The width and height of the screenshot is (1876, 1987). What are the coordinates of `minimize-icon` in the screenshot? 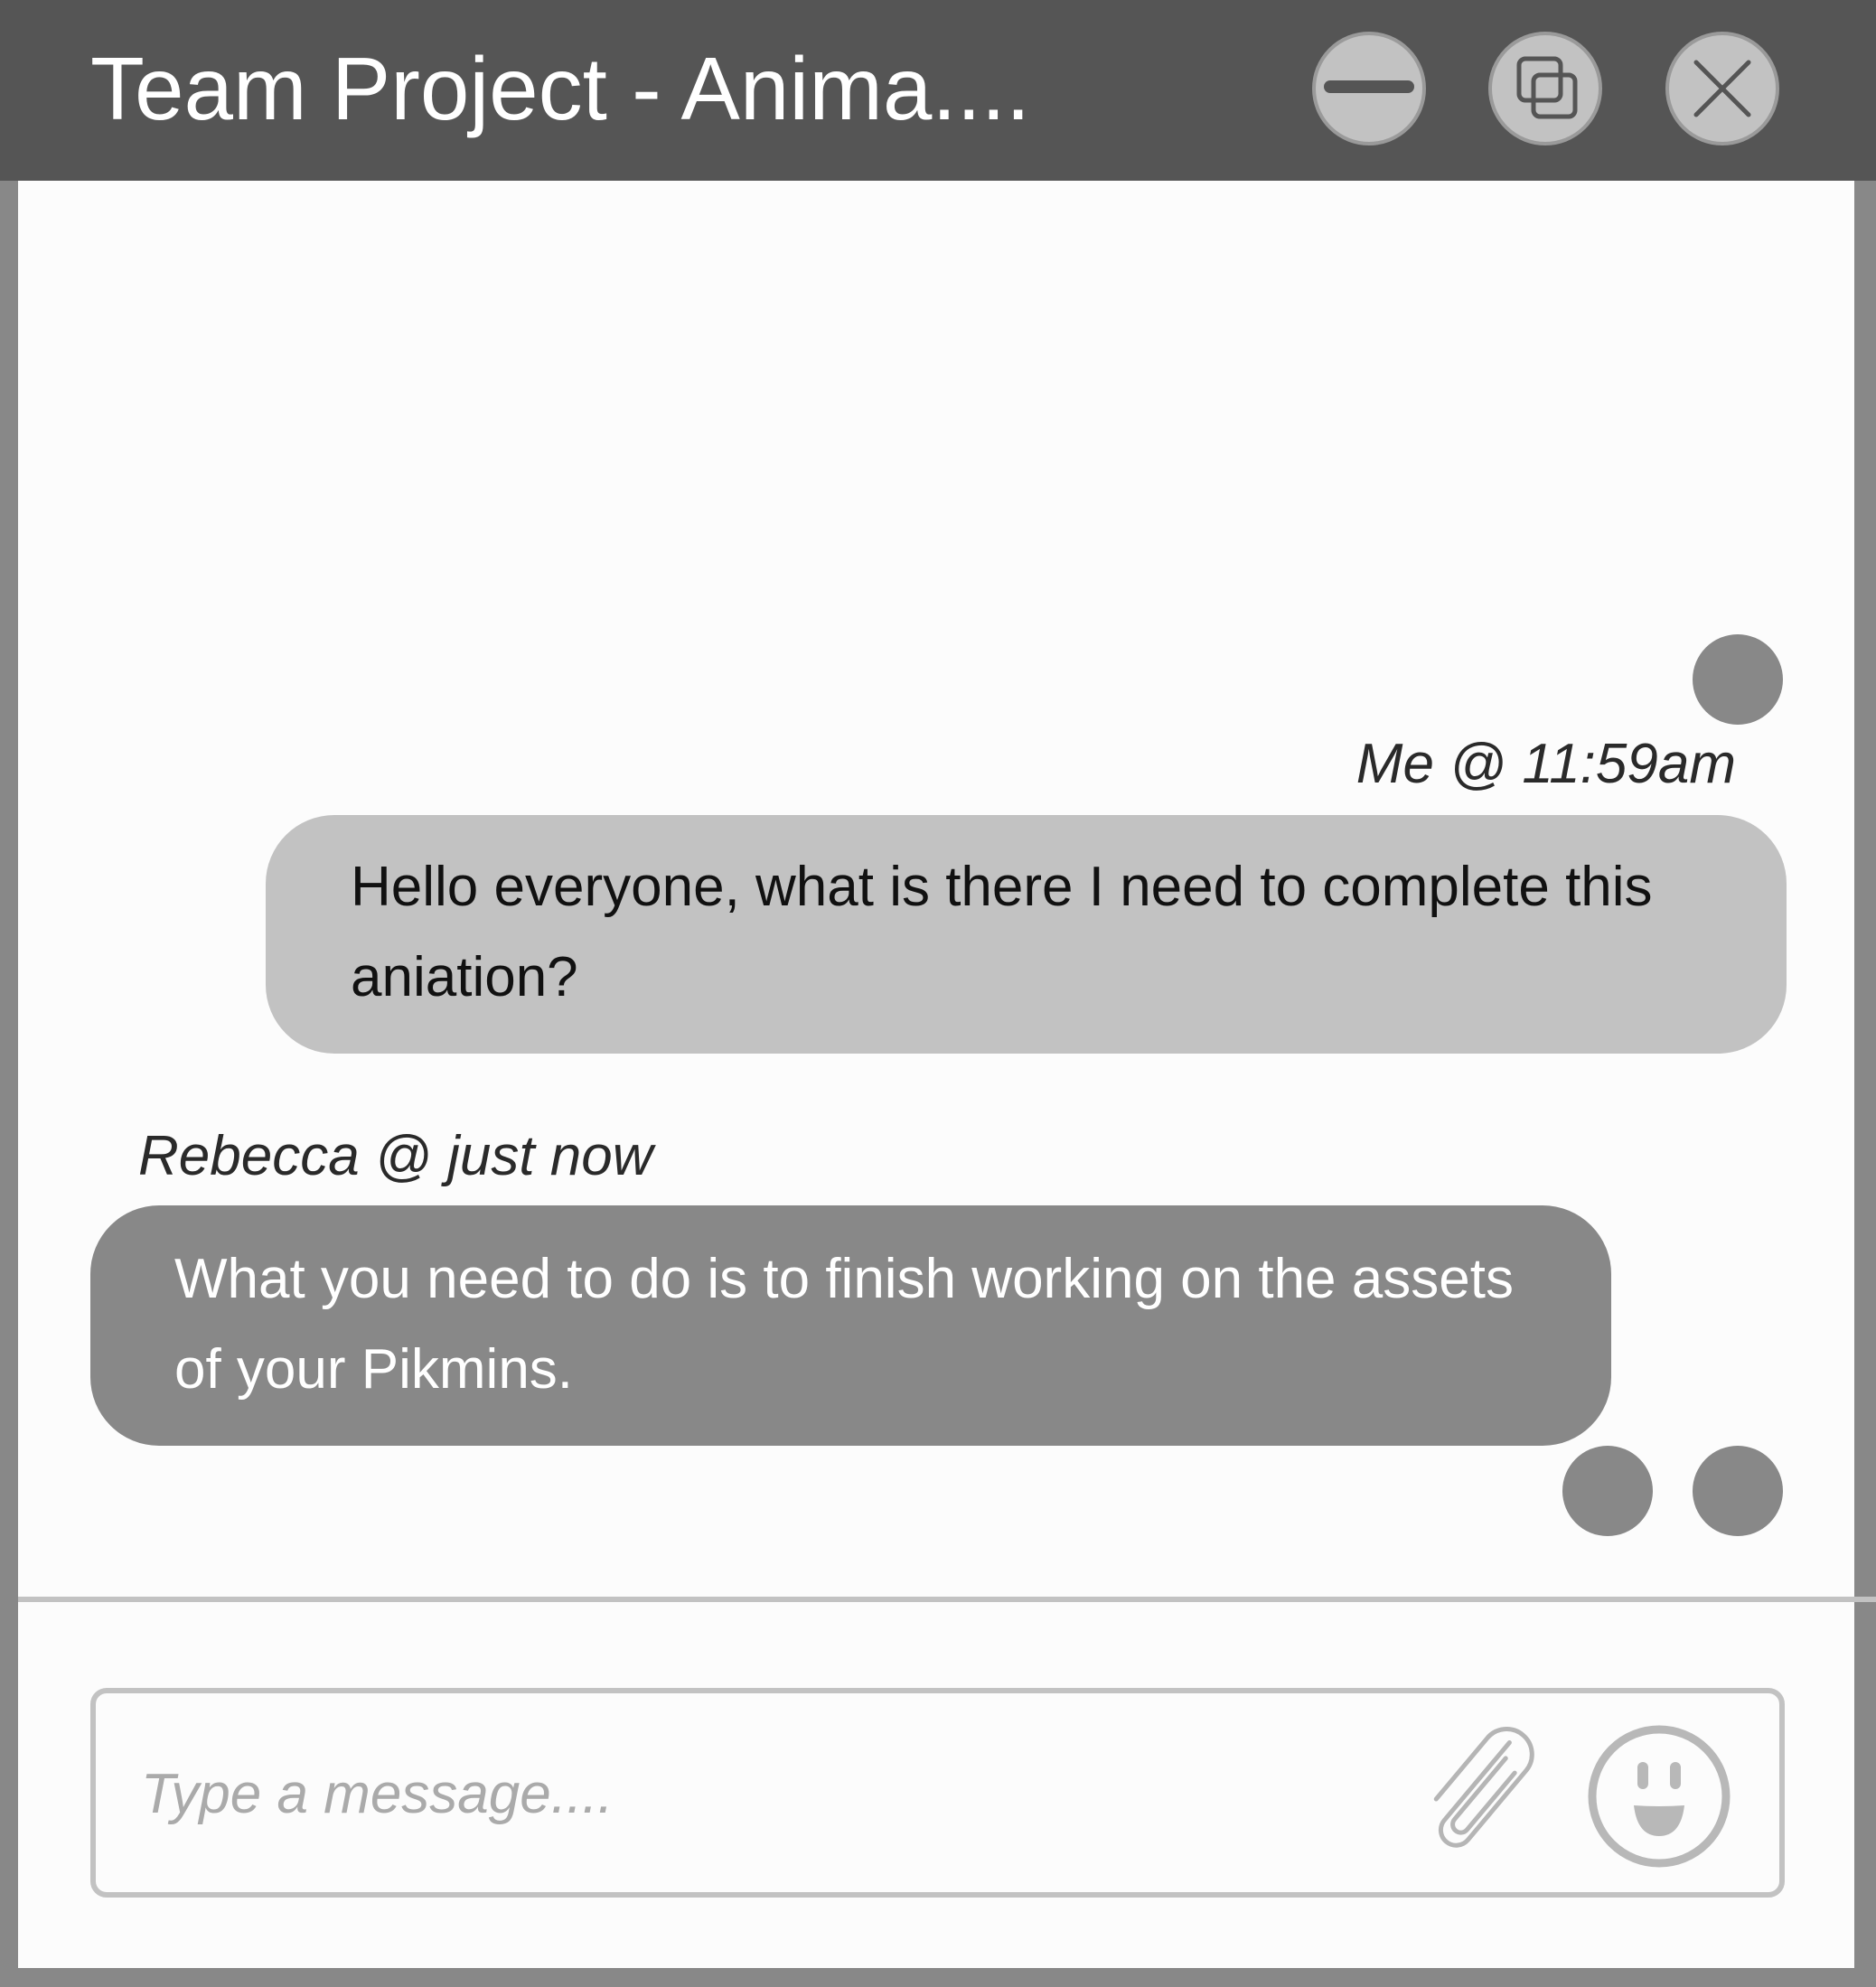 It's located at (1369, 86).